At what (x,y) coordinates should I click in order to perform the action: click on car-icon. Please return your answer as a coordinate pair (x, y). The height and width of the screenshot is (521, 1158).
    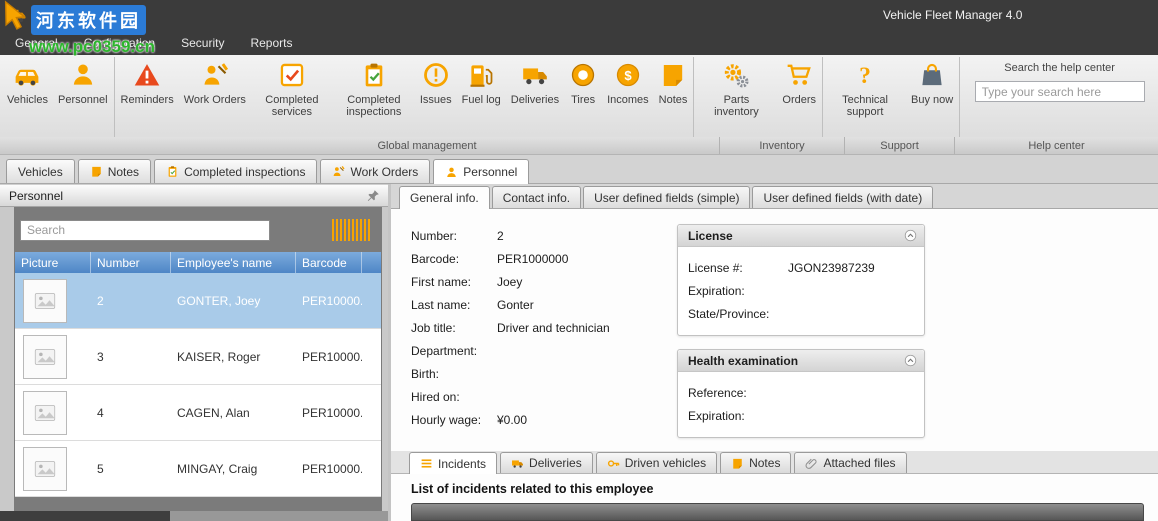
    Looking at the image, I should click on (27, 75).